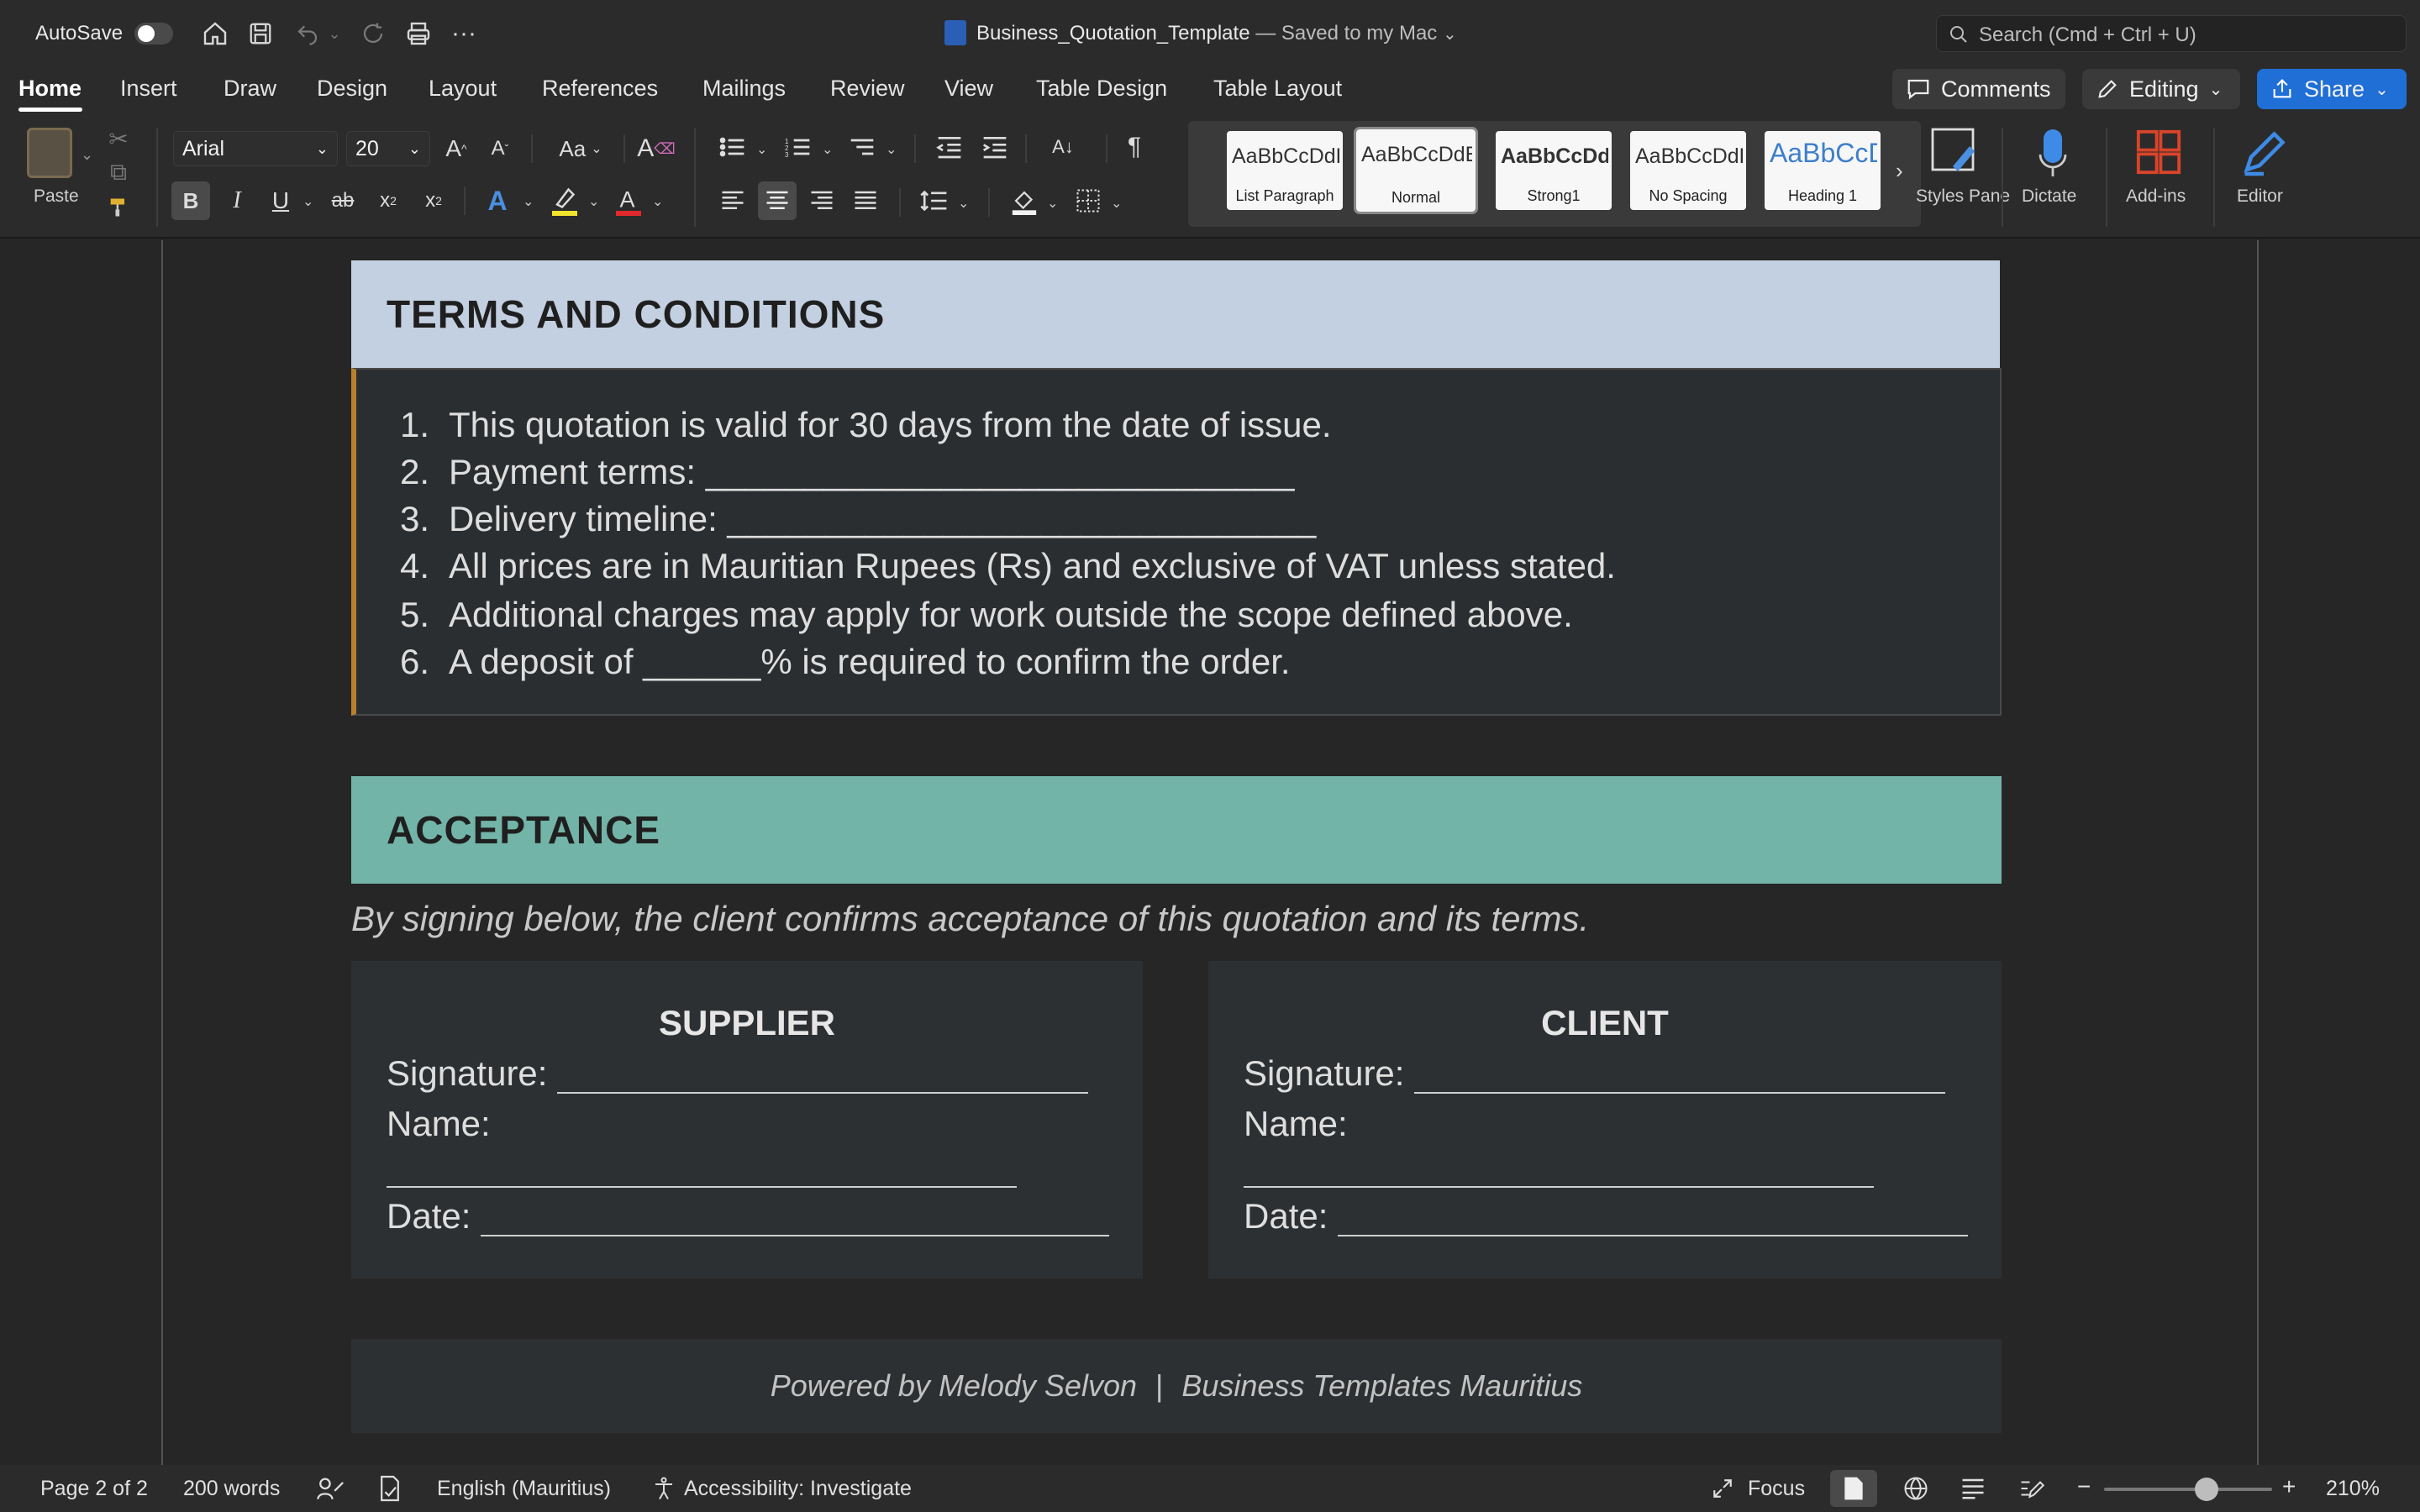 The width and height of the screenshot is (2420, 1512). Describe the element at coordinates (1416, 170) in the screenshot. I see `style-normal: AaBbCcDdEe Normal` at that location.